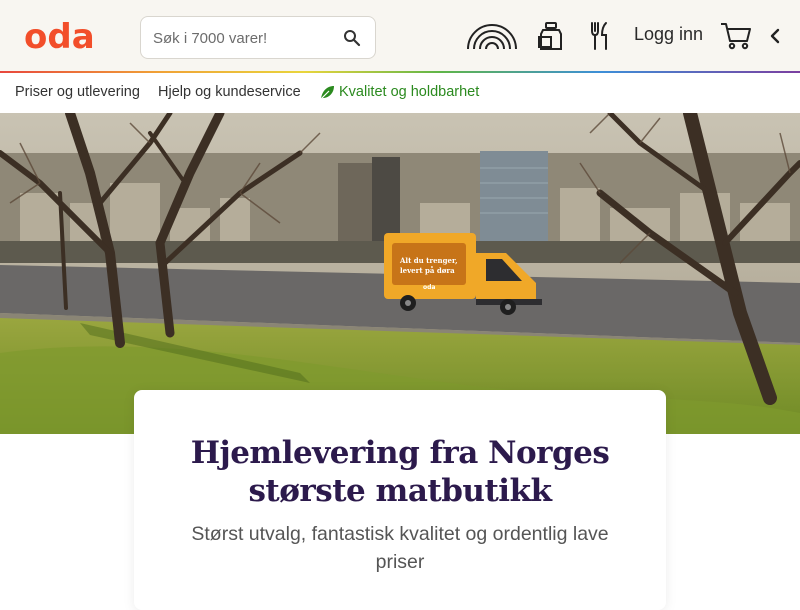 The width and height of the screenshot is (800, 610). Describe the element at coordinates (229, 92) in the screenshot. I see `nav-link-help: Hjelp og kundeservice` at that location.